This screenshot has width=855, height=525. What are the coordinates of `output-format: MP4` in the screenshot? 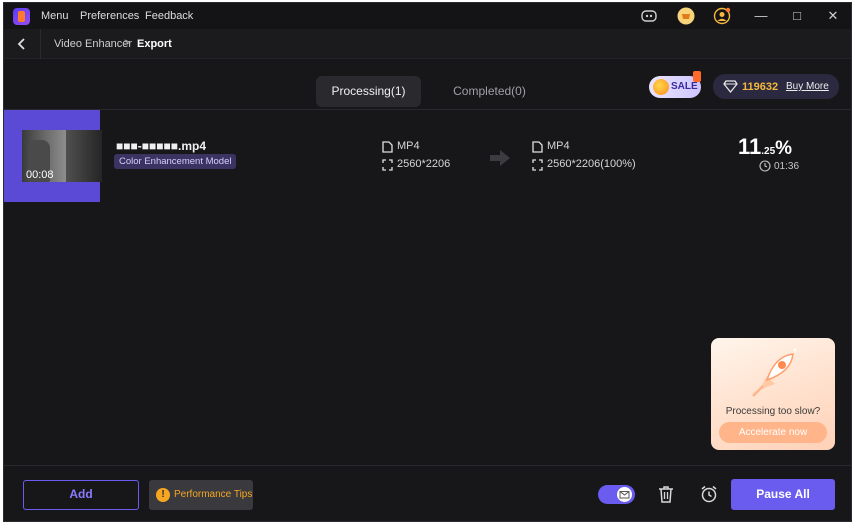 It's located at (558, 146).